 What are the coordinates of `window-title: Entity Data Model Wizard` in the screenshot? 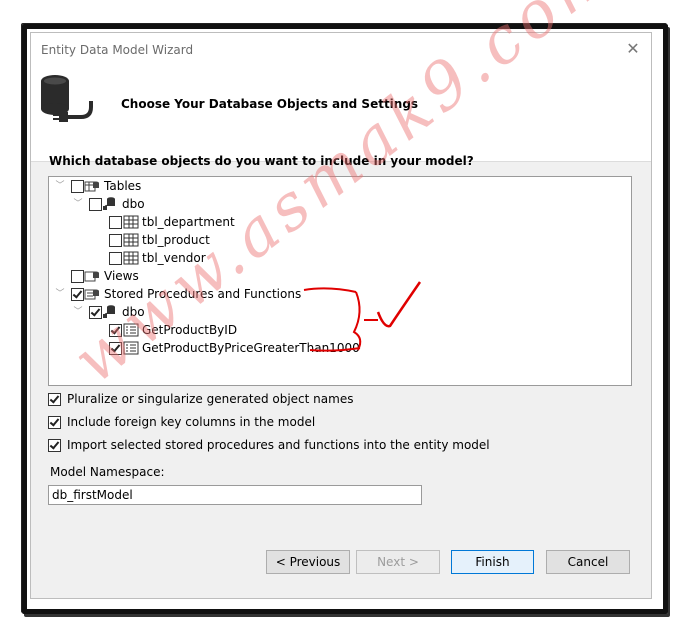 It's located at (117, 50).